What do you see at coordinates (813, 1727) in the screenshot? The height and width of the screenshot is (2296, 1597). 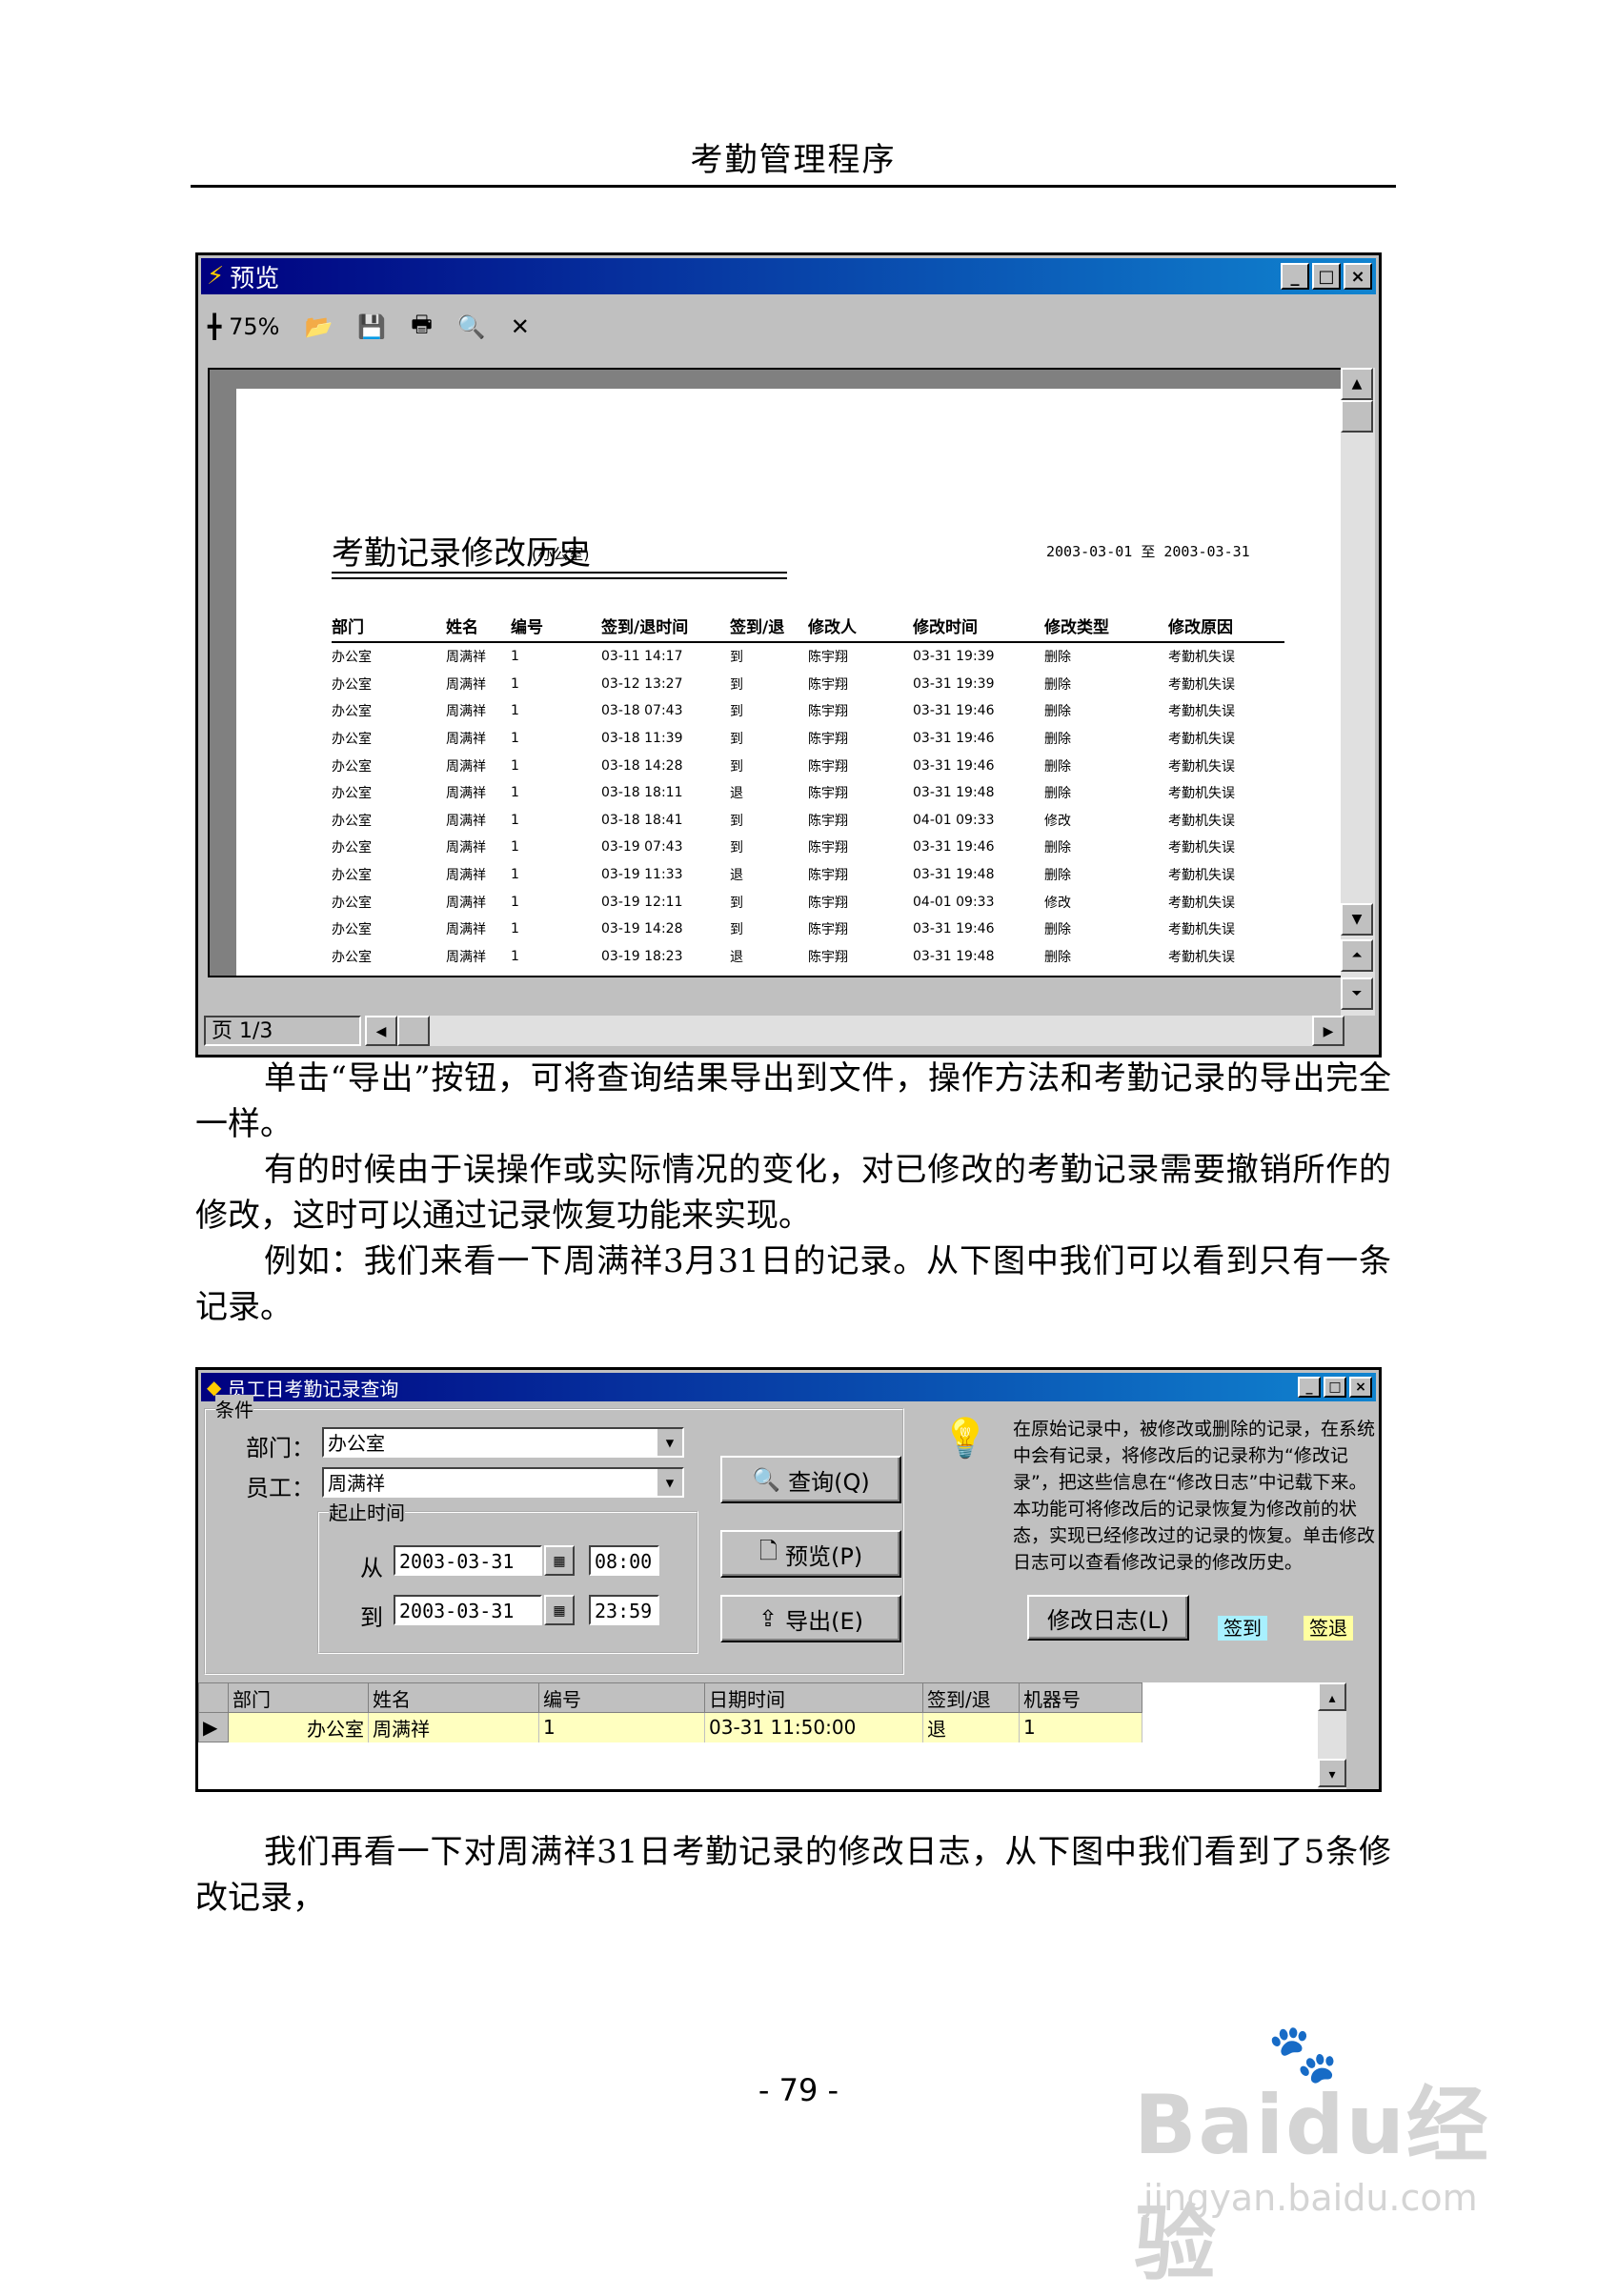 I see `grid-cell: 03-31 11:50:00` at bounding box center [813, 1727].